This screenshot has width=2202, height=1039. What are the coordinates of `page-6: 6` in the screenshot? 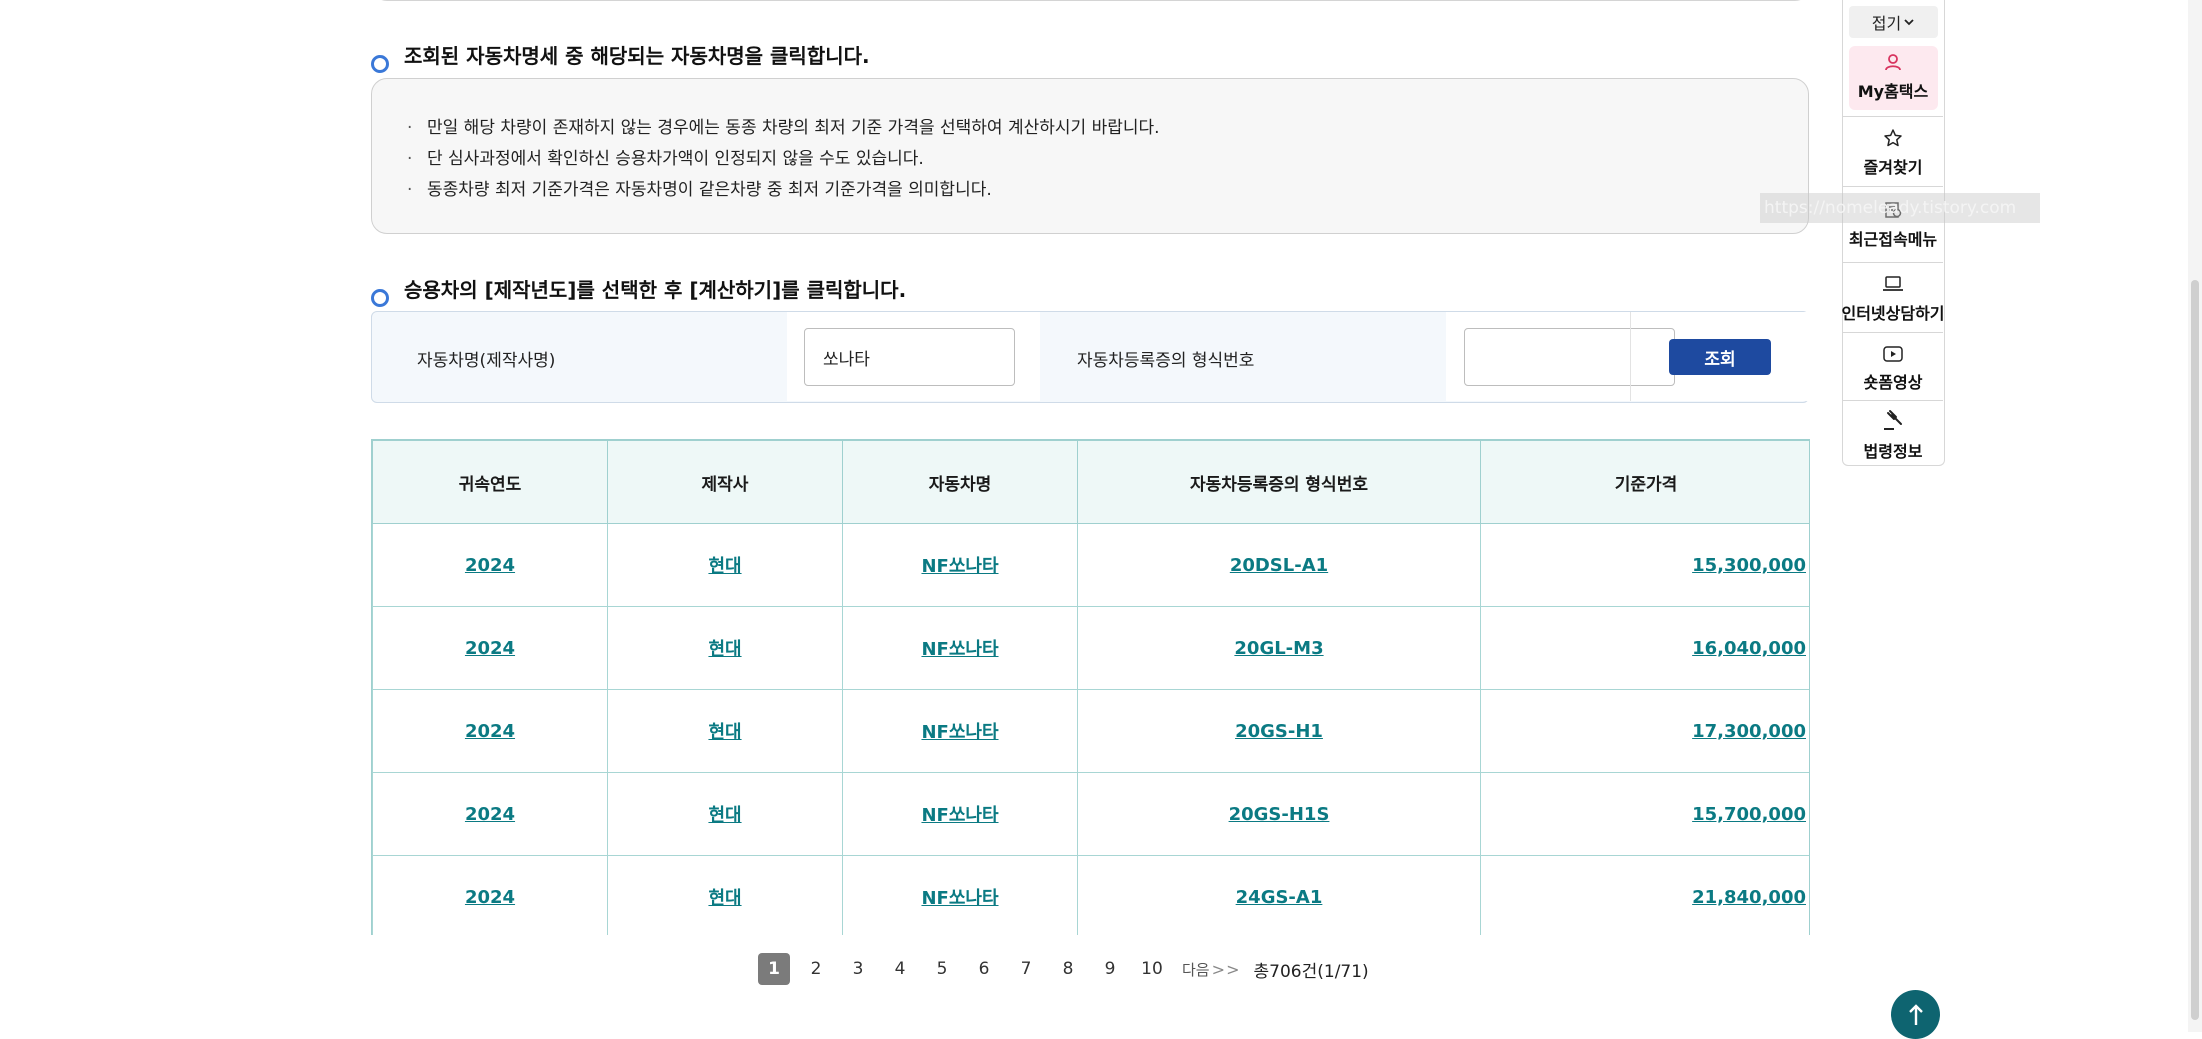 It's located at (984, 969).